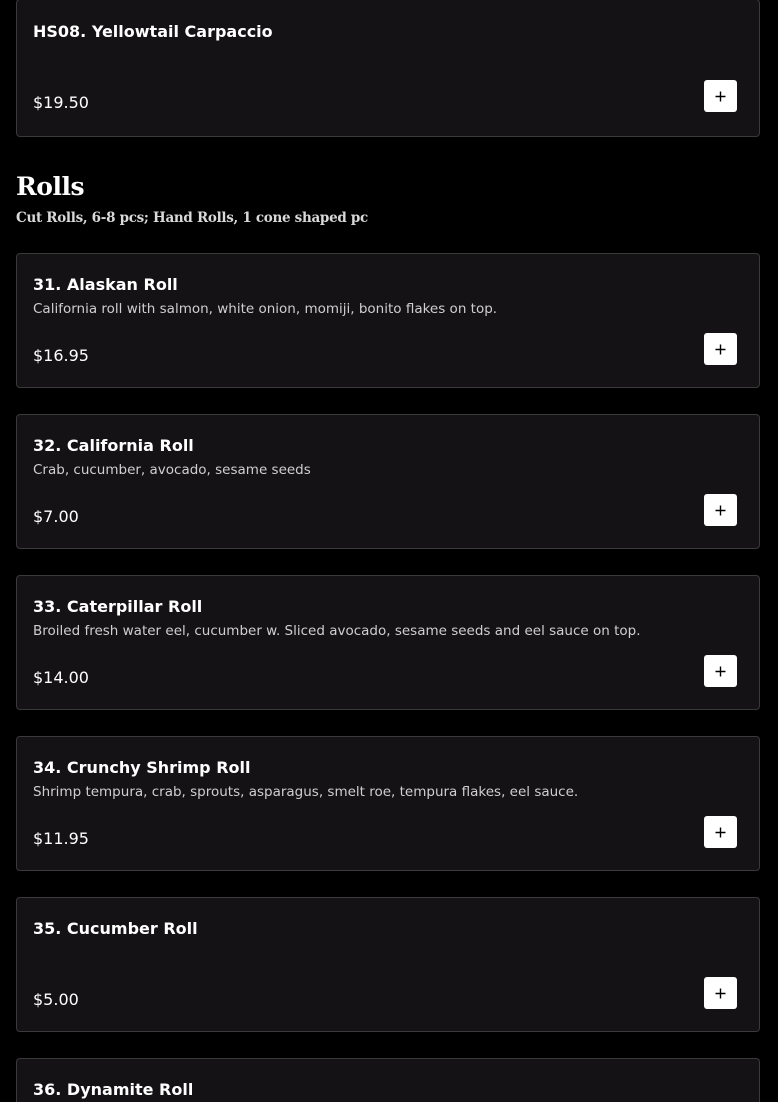 This screenshot has height=1102, width=778. I want to click on menu-item-price: $5.00, so click(56, 999).